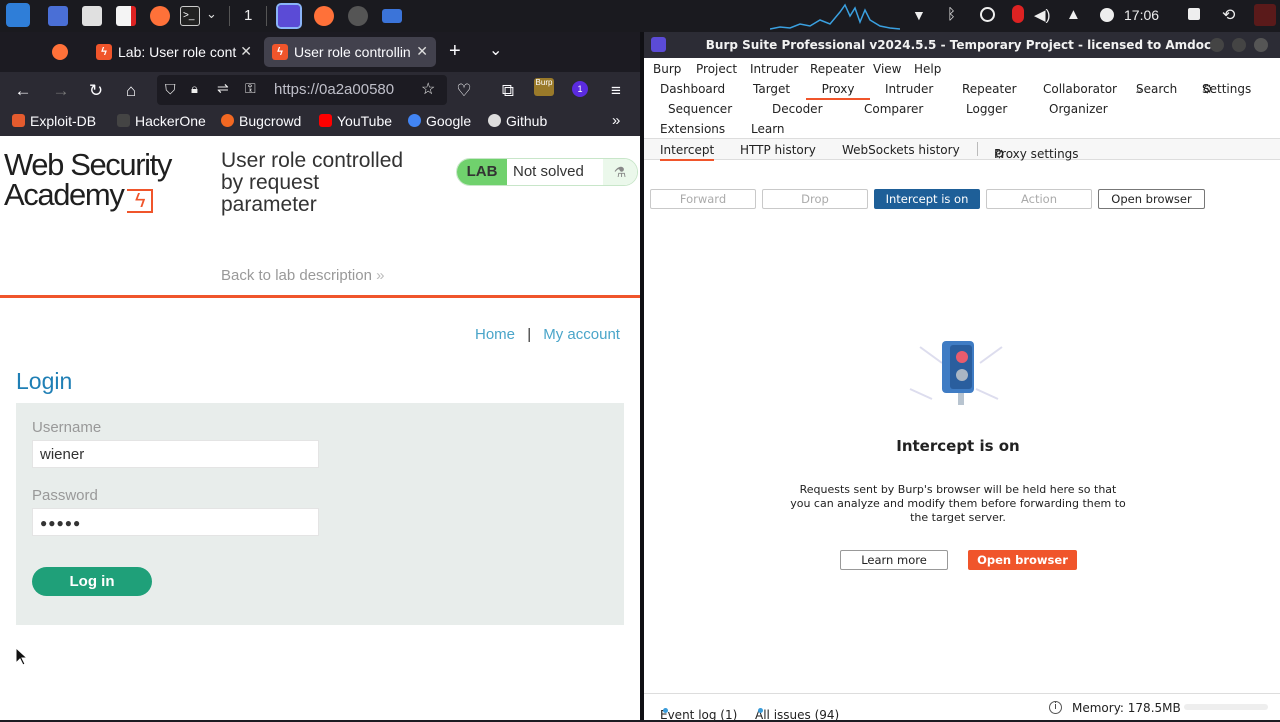 Image resolution: width=1280 pixels, height=722 pixels. Describe the element at coordinates (837, 69) in the screenshot. I see `menu-repeater: Repeater` at that location.